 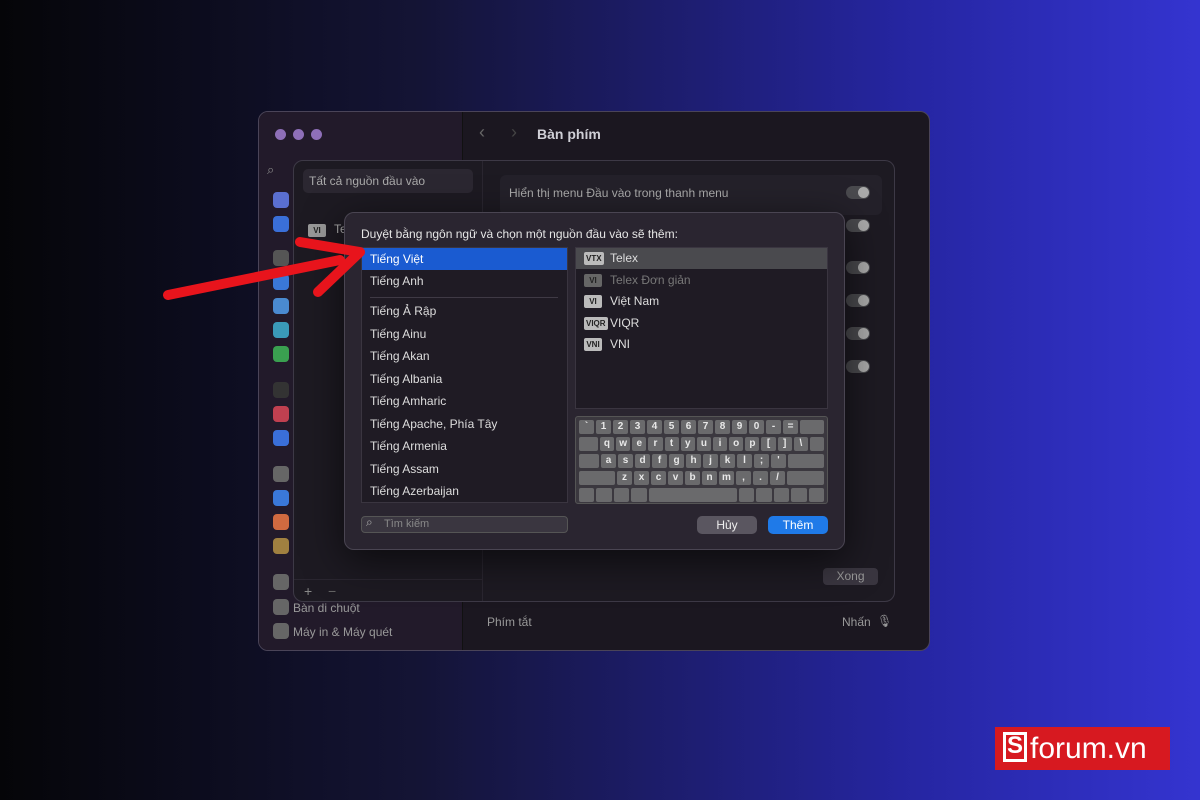 What do you see at coordinates (264, 268) in the screenshot?
I see `red-arrow-annotation` at bounding box center [264, 268].